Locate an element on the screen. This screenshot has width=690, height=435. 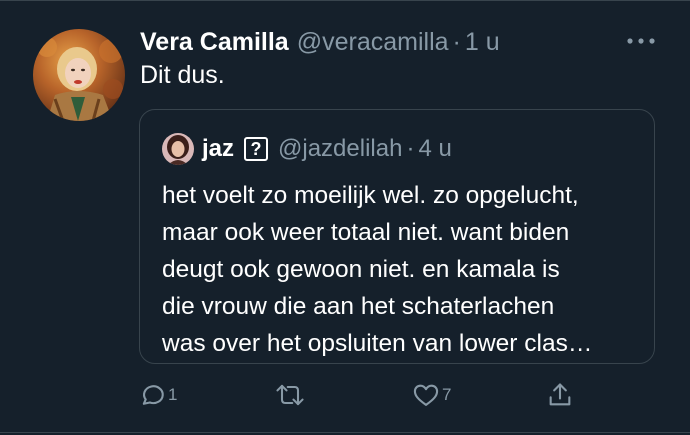
quoted-text-line: het voelt zo moeilijk wel. zo opgelucht, is located at coordinates (370, 195).